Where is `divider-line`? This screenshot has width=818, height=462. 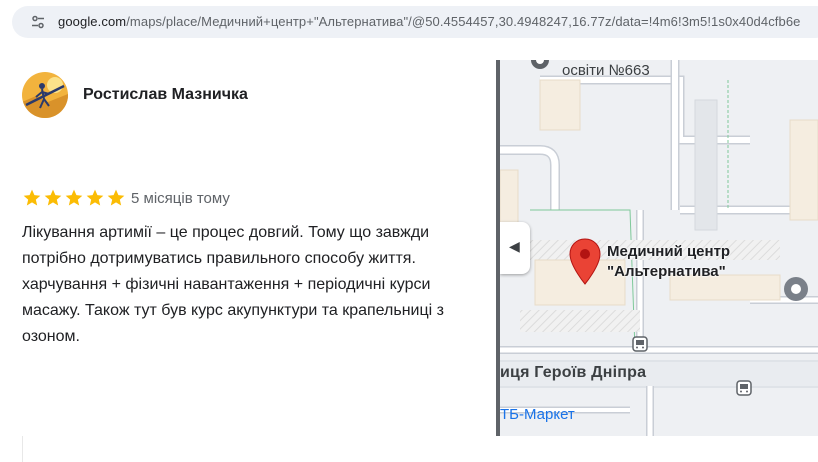 divider-line is located at coordinates (37, 449).